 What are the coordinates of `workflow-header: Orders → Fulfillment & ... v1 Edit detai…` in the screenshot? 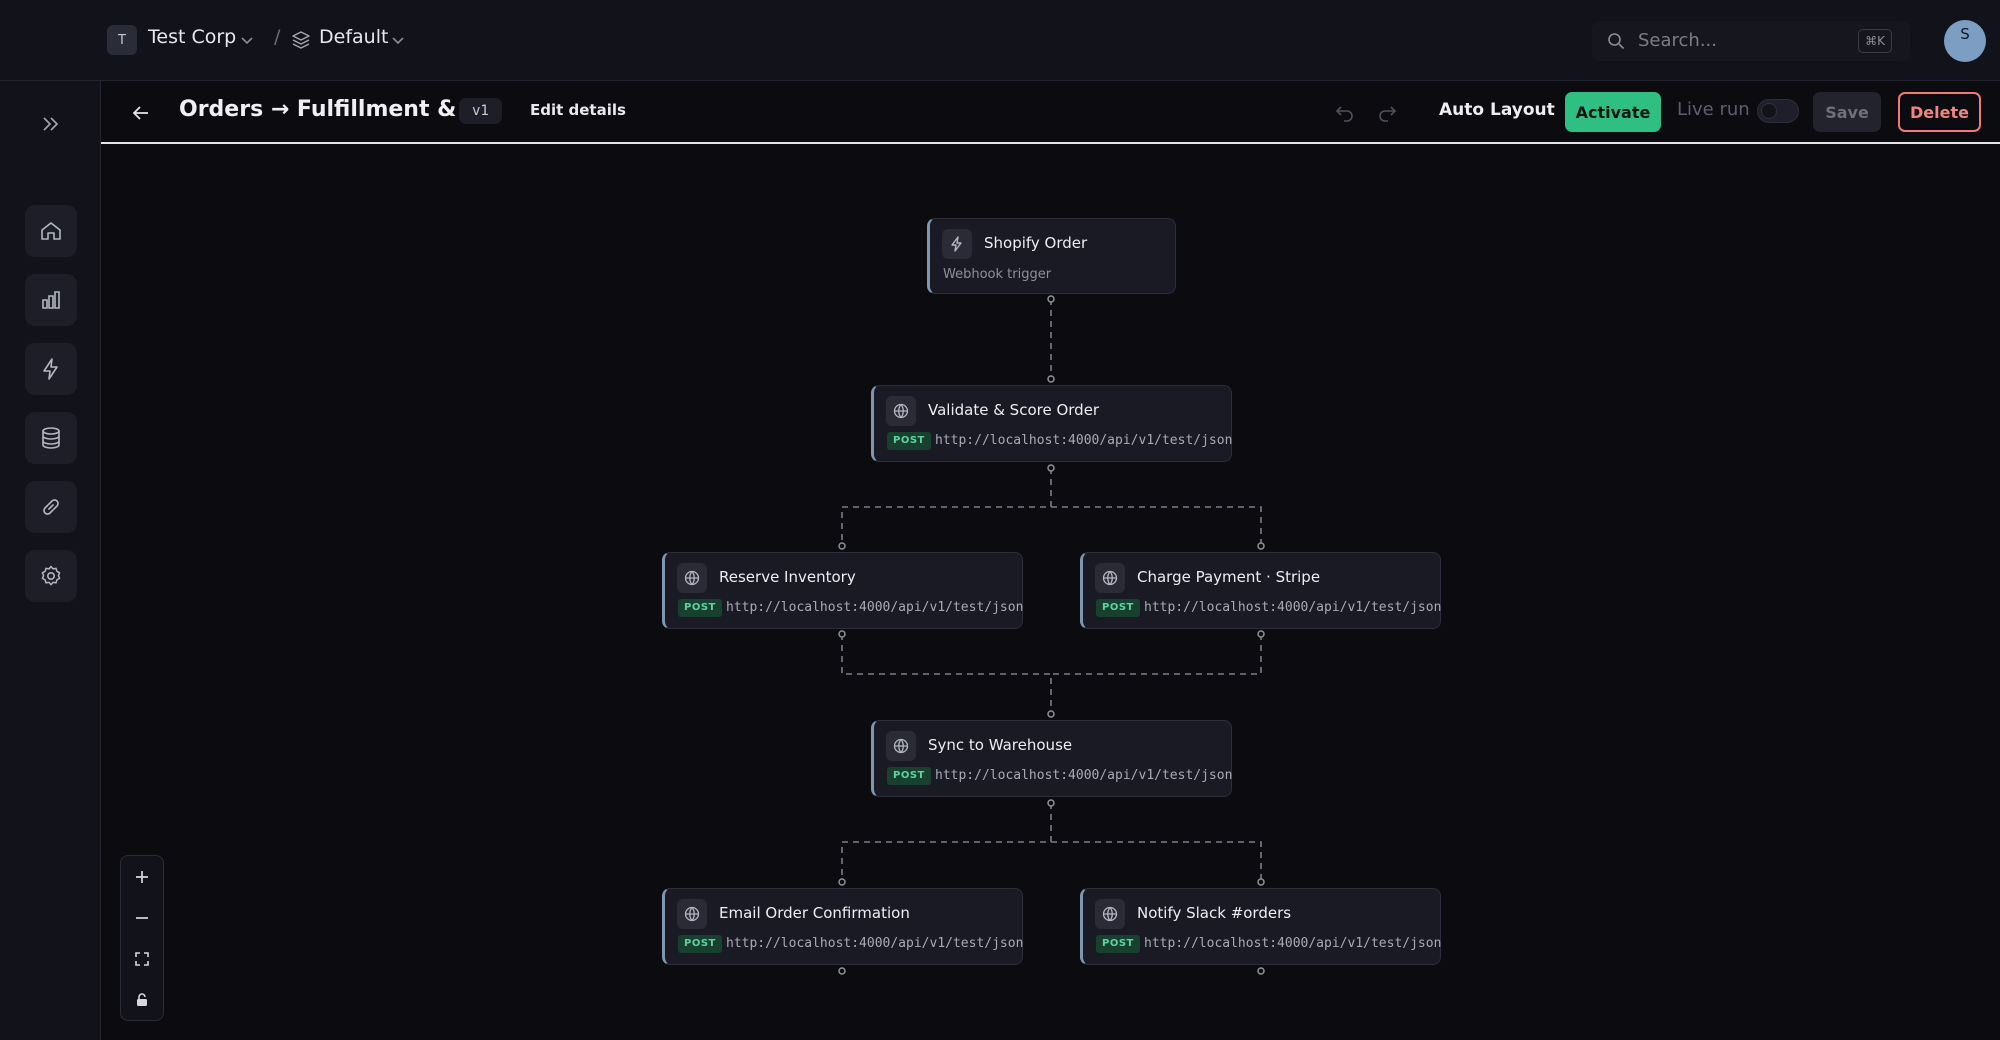 It's located at (1050, 112).